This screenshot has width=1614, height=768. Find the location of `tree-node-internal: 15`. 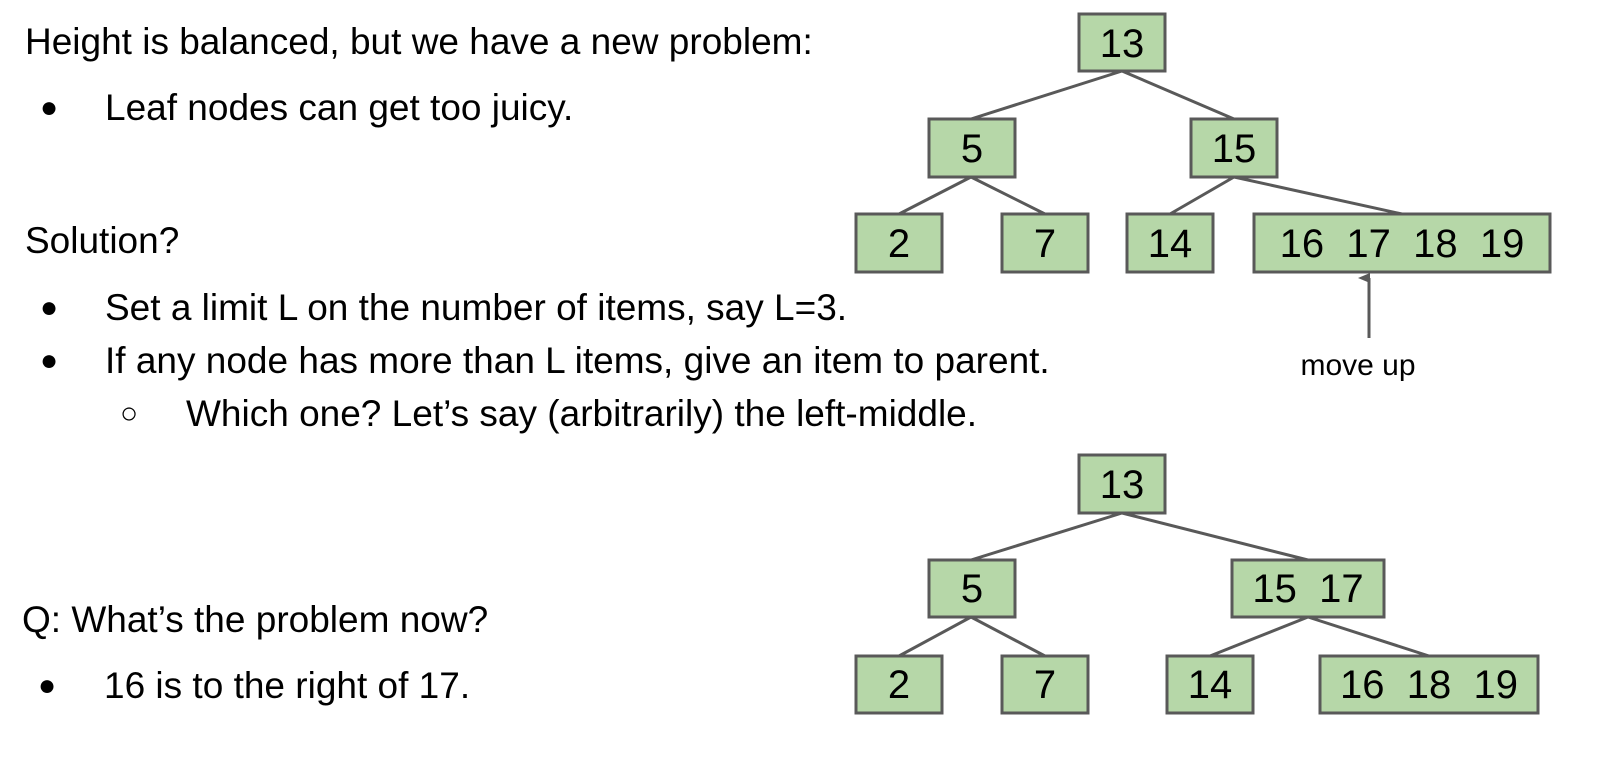

tree-node-internal: 15 is located at coordinates (1234, 148).